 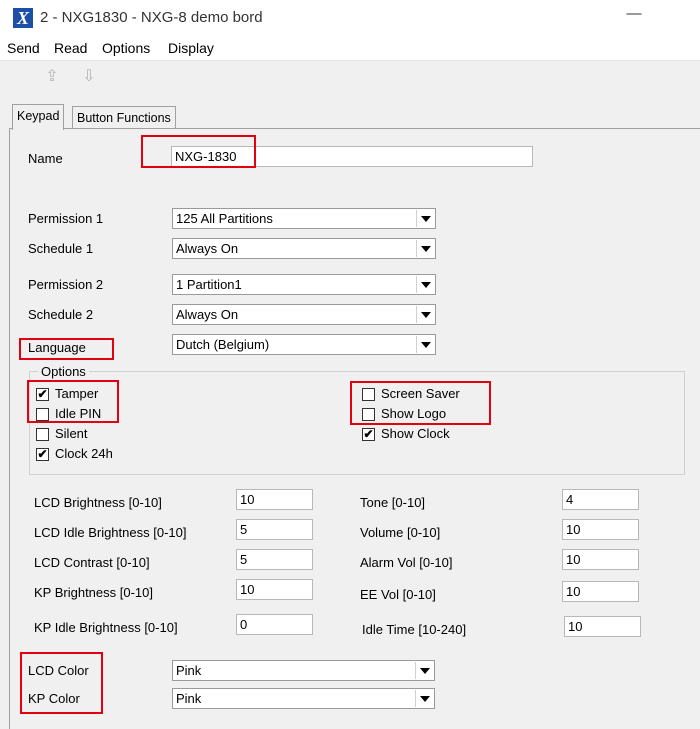 What do you see at coordinates (274, 589) in the screenshot?
I see `kp-brightness-input: 10` at bounding box center [274, 589].